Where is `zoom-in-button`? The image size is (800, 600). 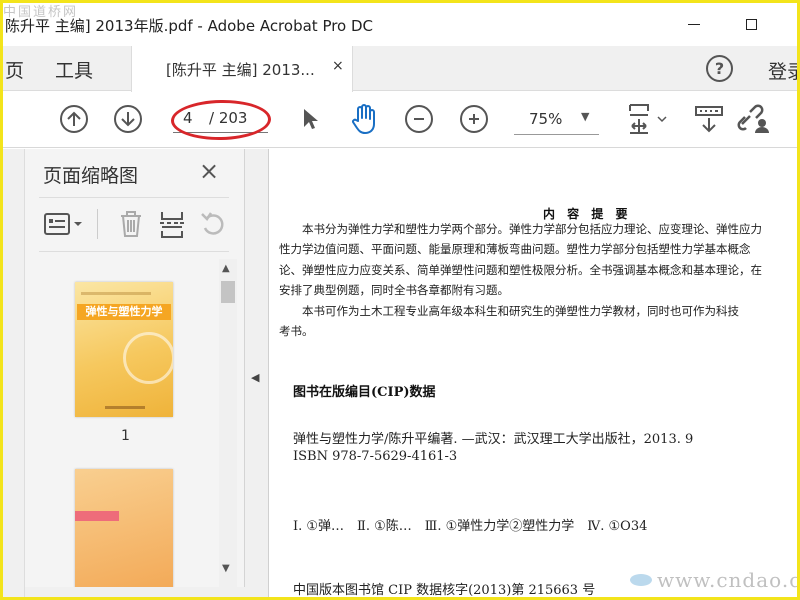
zoom-in-button is located at coordinates (474, 119).